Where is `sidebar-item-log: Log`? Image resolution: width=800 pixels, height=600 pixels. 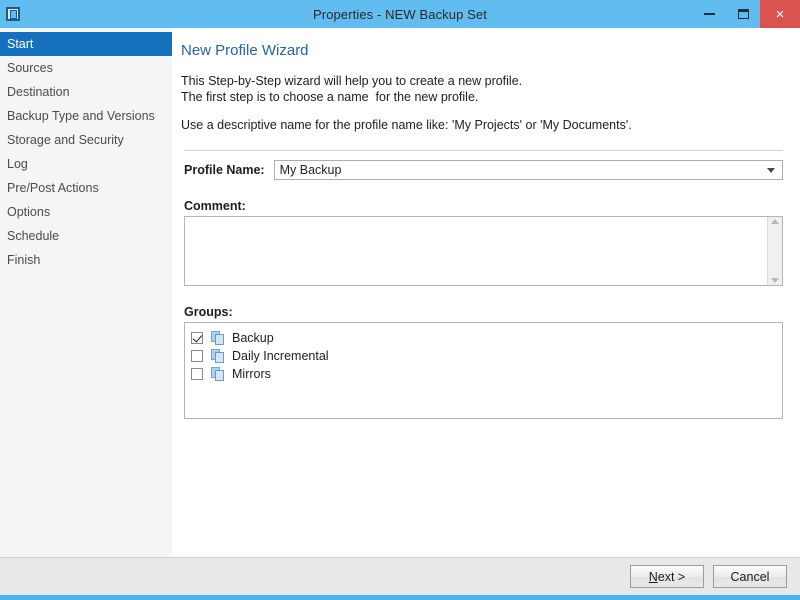 sidebar-item-log: Log is located at coordinates (86, 164).